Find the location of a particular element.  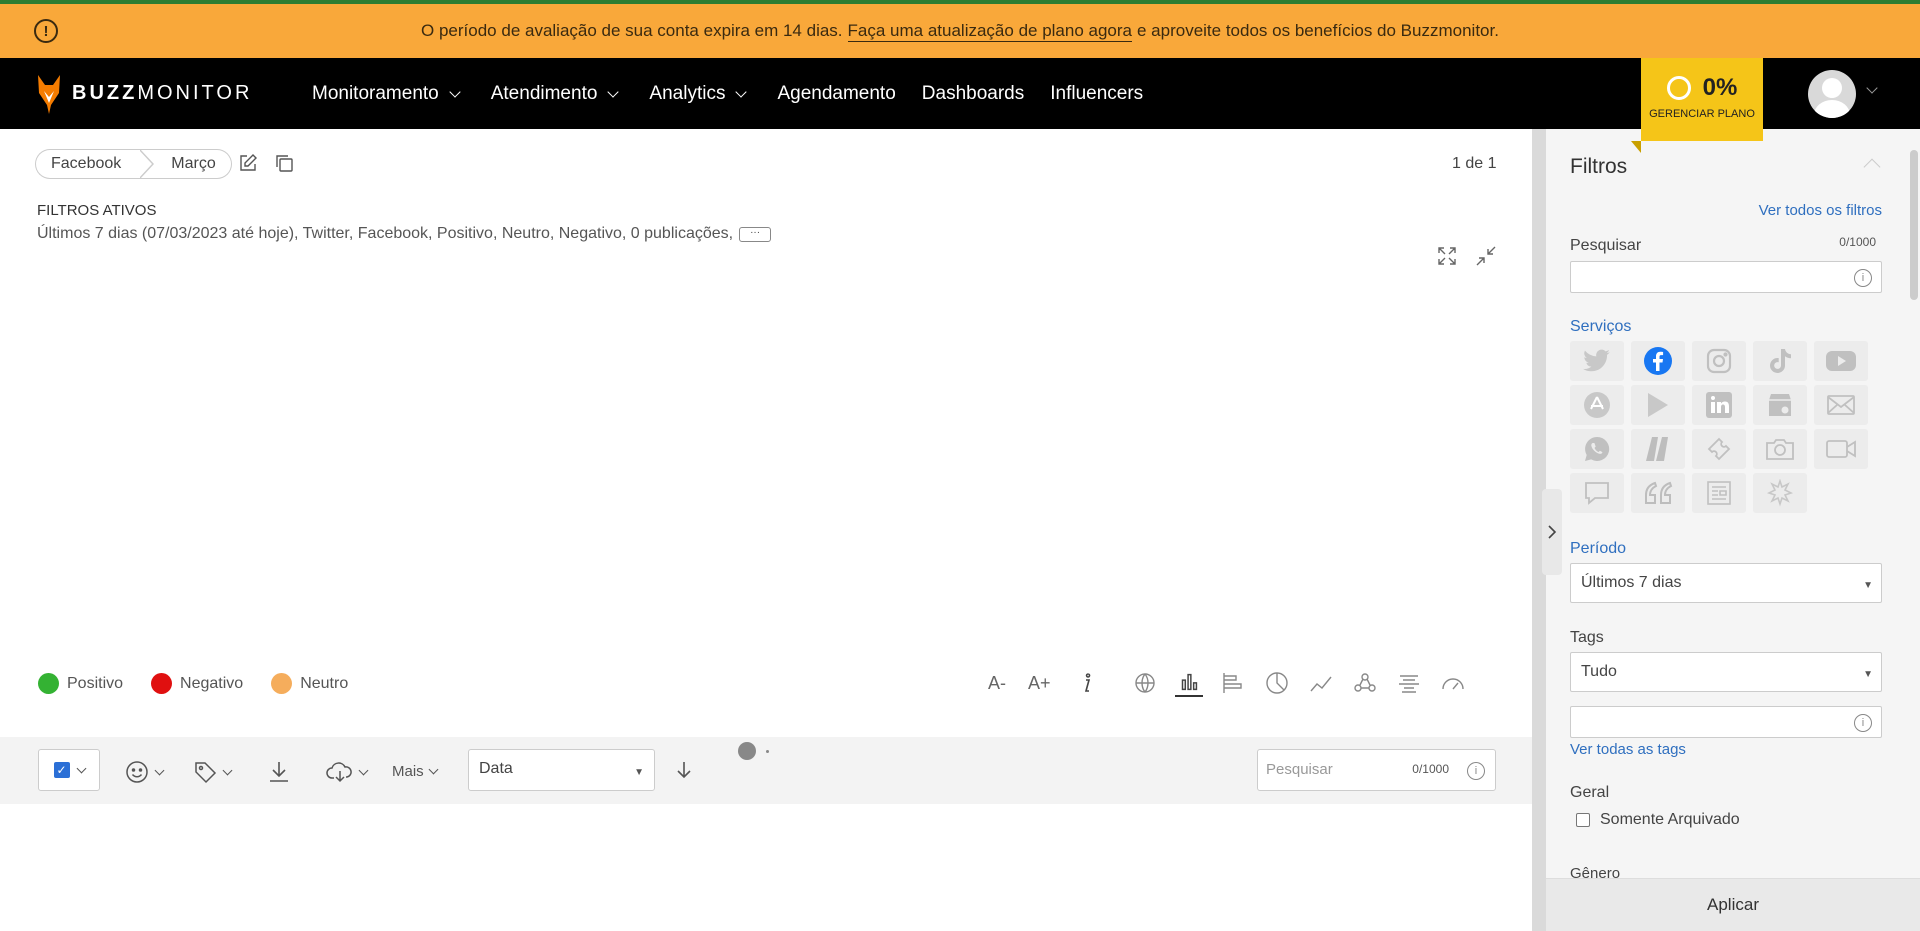

manage-plan-button: 0% GERENCIAR PLANO is located at coordinates (1697, 105).